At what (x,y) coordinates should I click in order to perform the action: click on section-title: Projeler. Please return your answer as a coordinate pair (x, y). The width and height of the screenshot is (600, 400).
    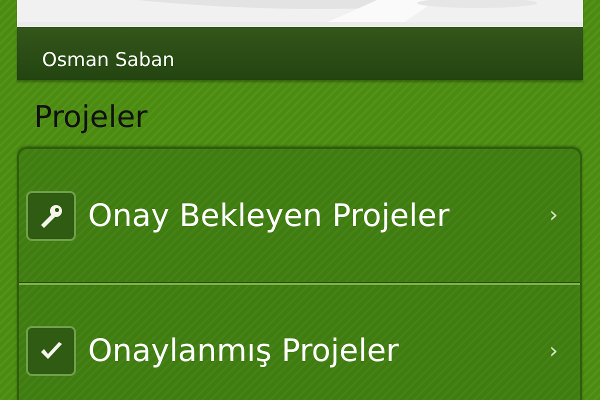
    Looking at the image, I should click on (91, 117).